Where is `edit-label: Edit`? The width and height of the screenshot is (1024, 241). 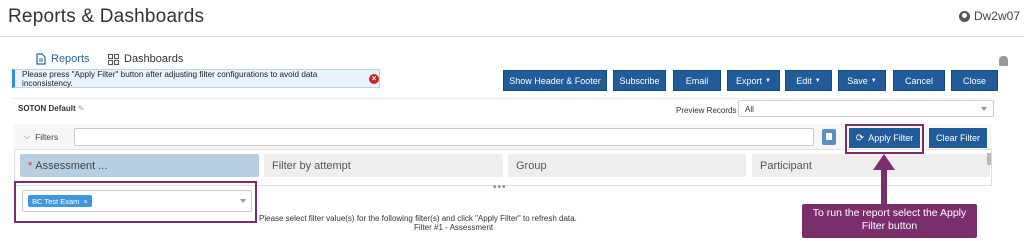
edit-label: Edit is located at coordinates (804, 80).